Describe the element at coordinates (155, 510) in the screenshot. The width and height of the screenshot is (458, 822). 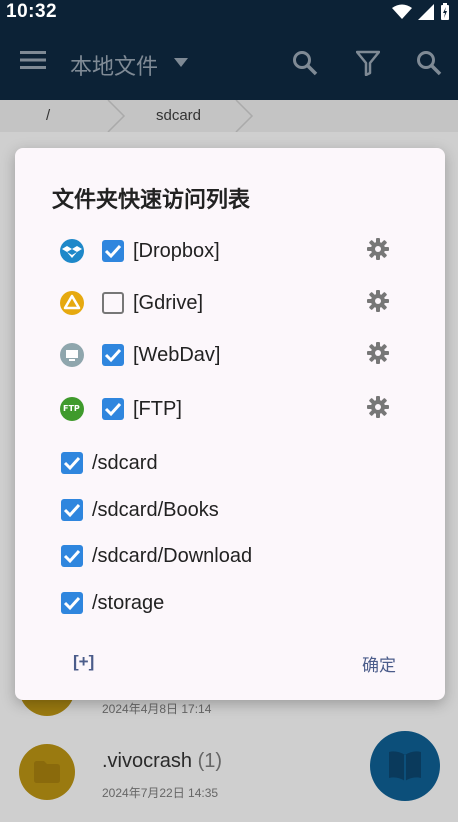
I see `path-label: /sdcard/Books` at that location.